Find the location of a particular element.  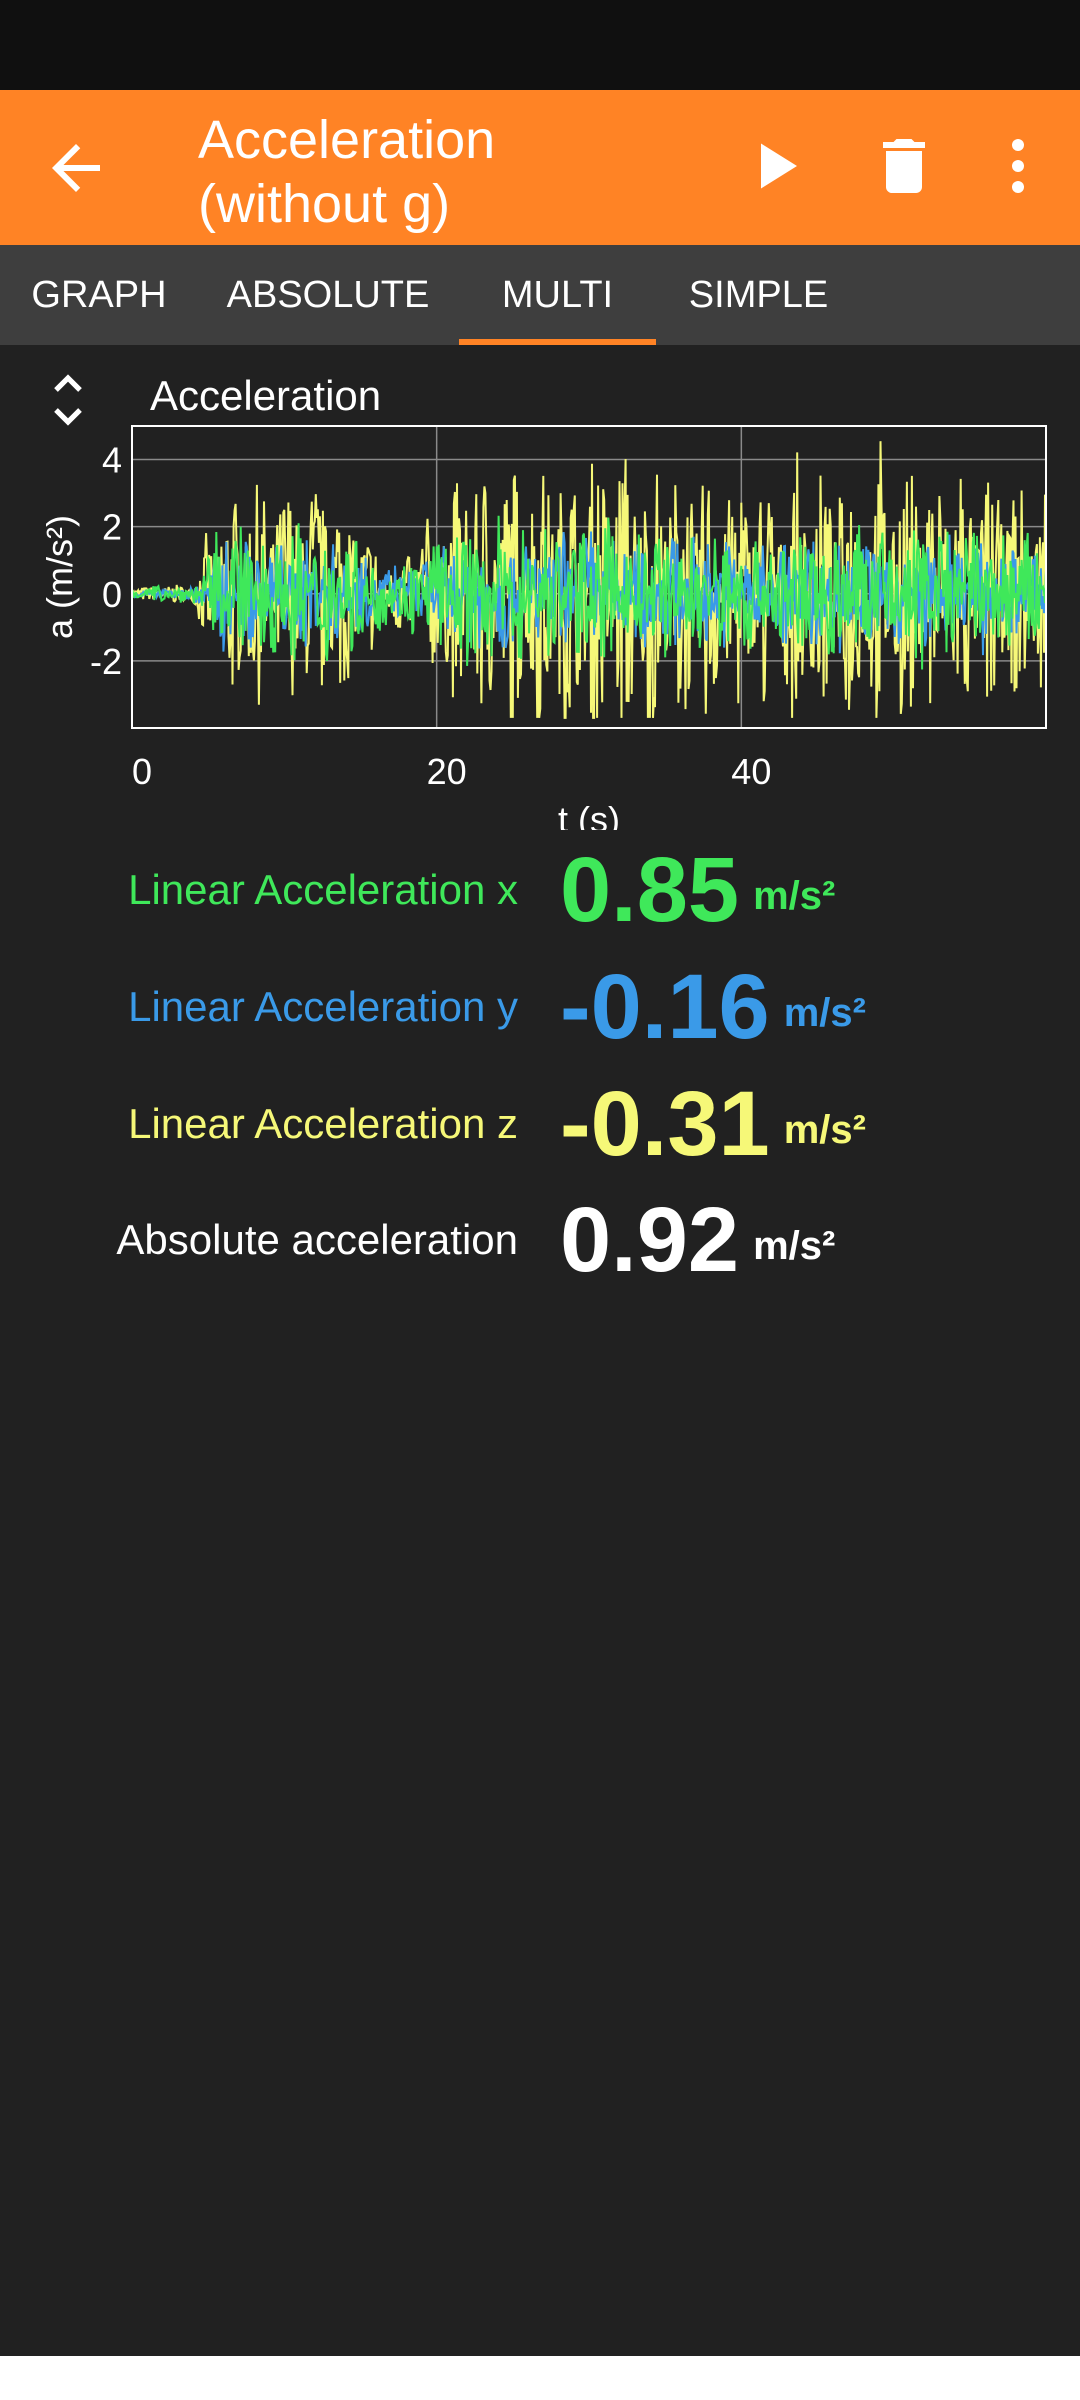

readout-label: Linear Acceleration z is located at coordinates (323, 1123).